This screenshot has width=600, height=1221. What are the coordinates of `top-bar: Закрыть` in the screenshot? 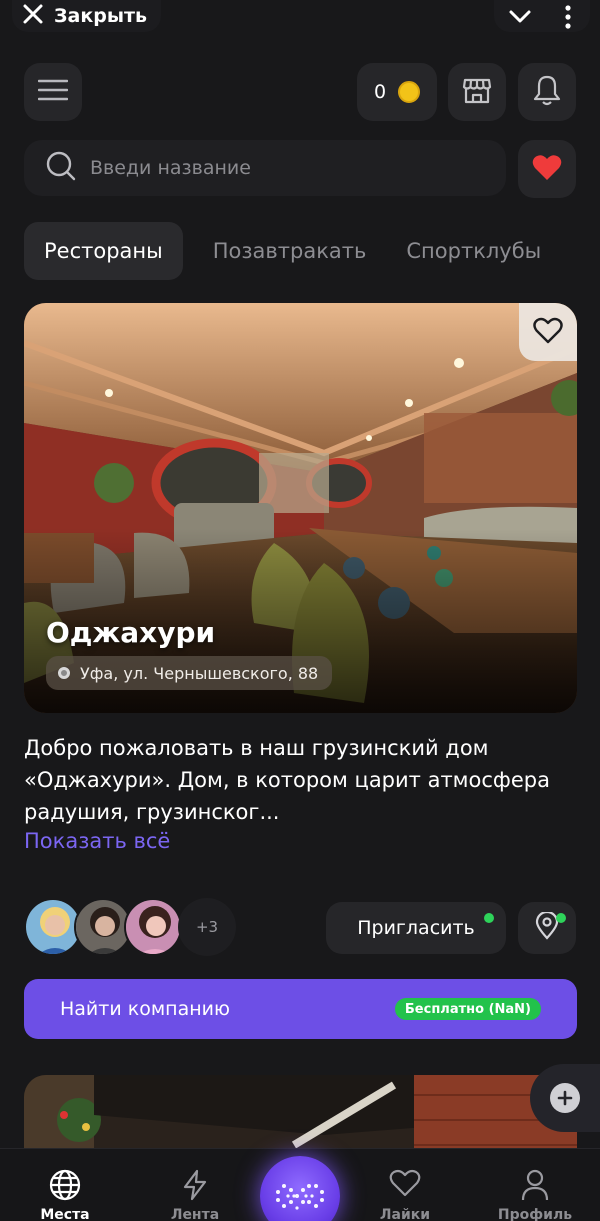 It's located at (300, 17).